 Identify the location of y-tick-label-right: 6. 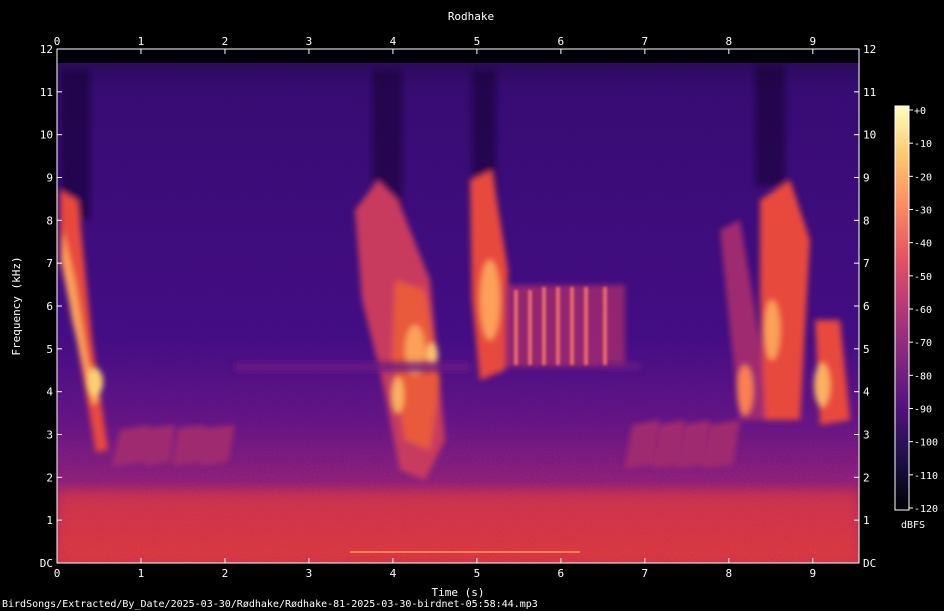
(866, 306).